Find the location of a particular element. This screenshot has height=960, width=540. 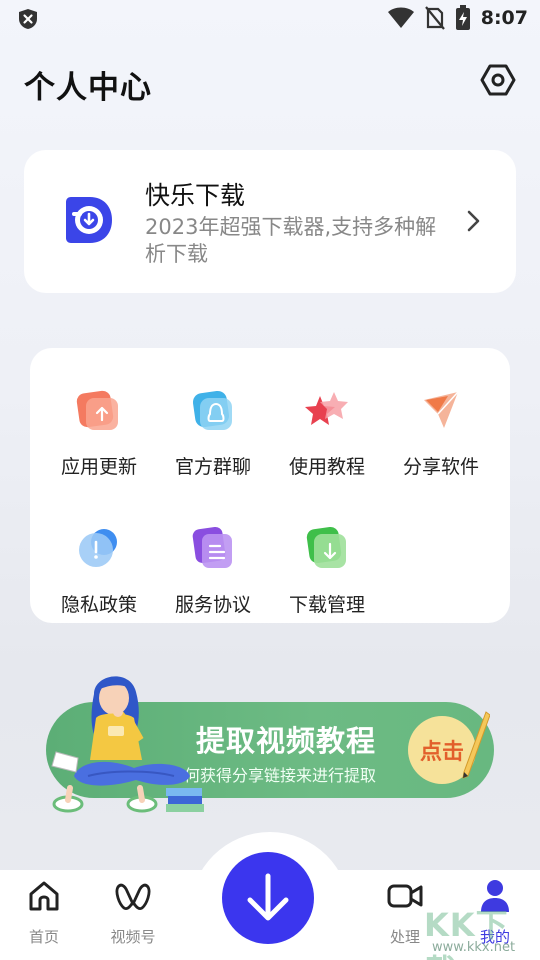

page-title: 个人中心 is located at coordinates (88, 88).